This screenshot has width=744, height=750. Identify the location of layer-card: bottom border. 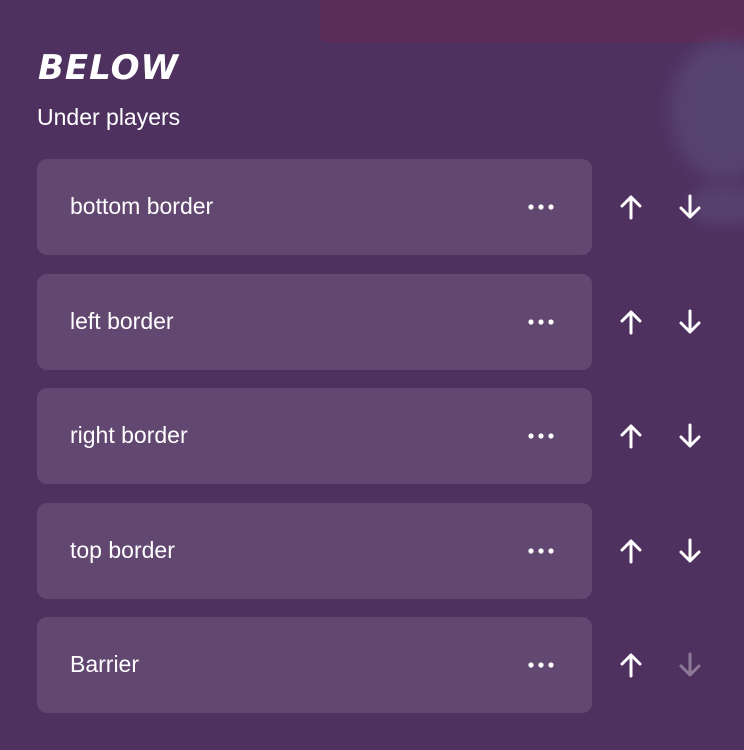
(314, 207).